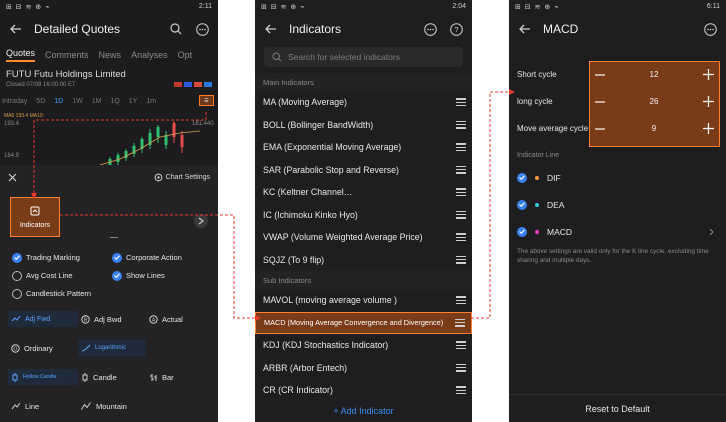 This screenshot has height=422, width=726. What do you see at coordinates (617, 177) in the screenshot?
I see `line-row-dif: DIF` at bounding box center [617, 177].